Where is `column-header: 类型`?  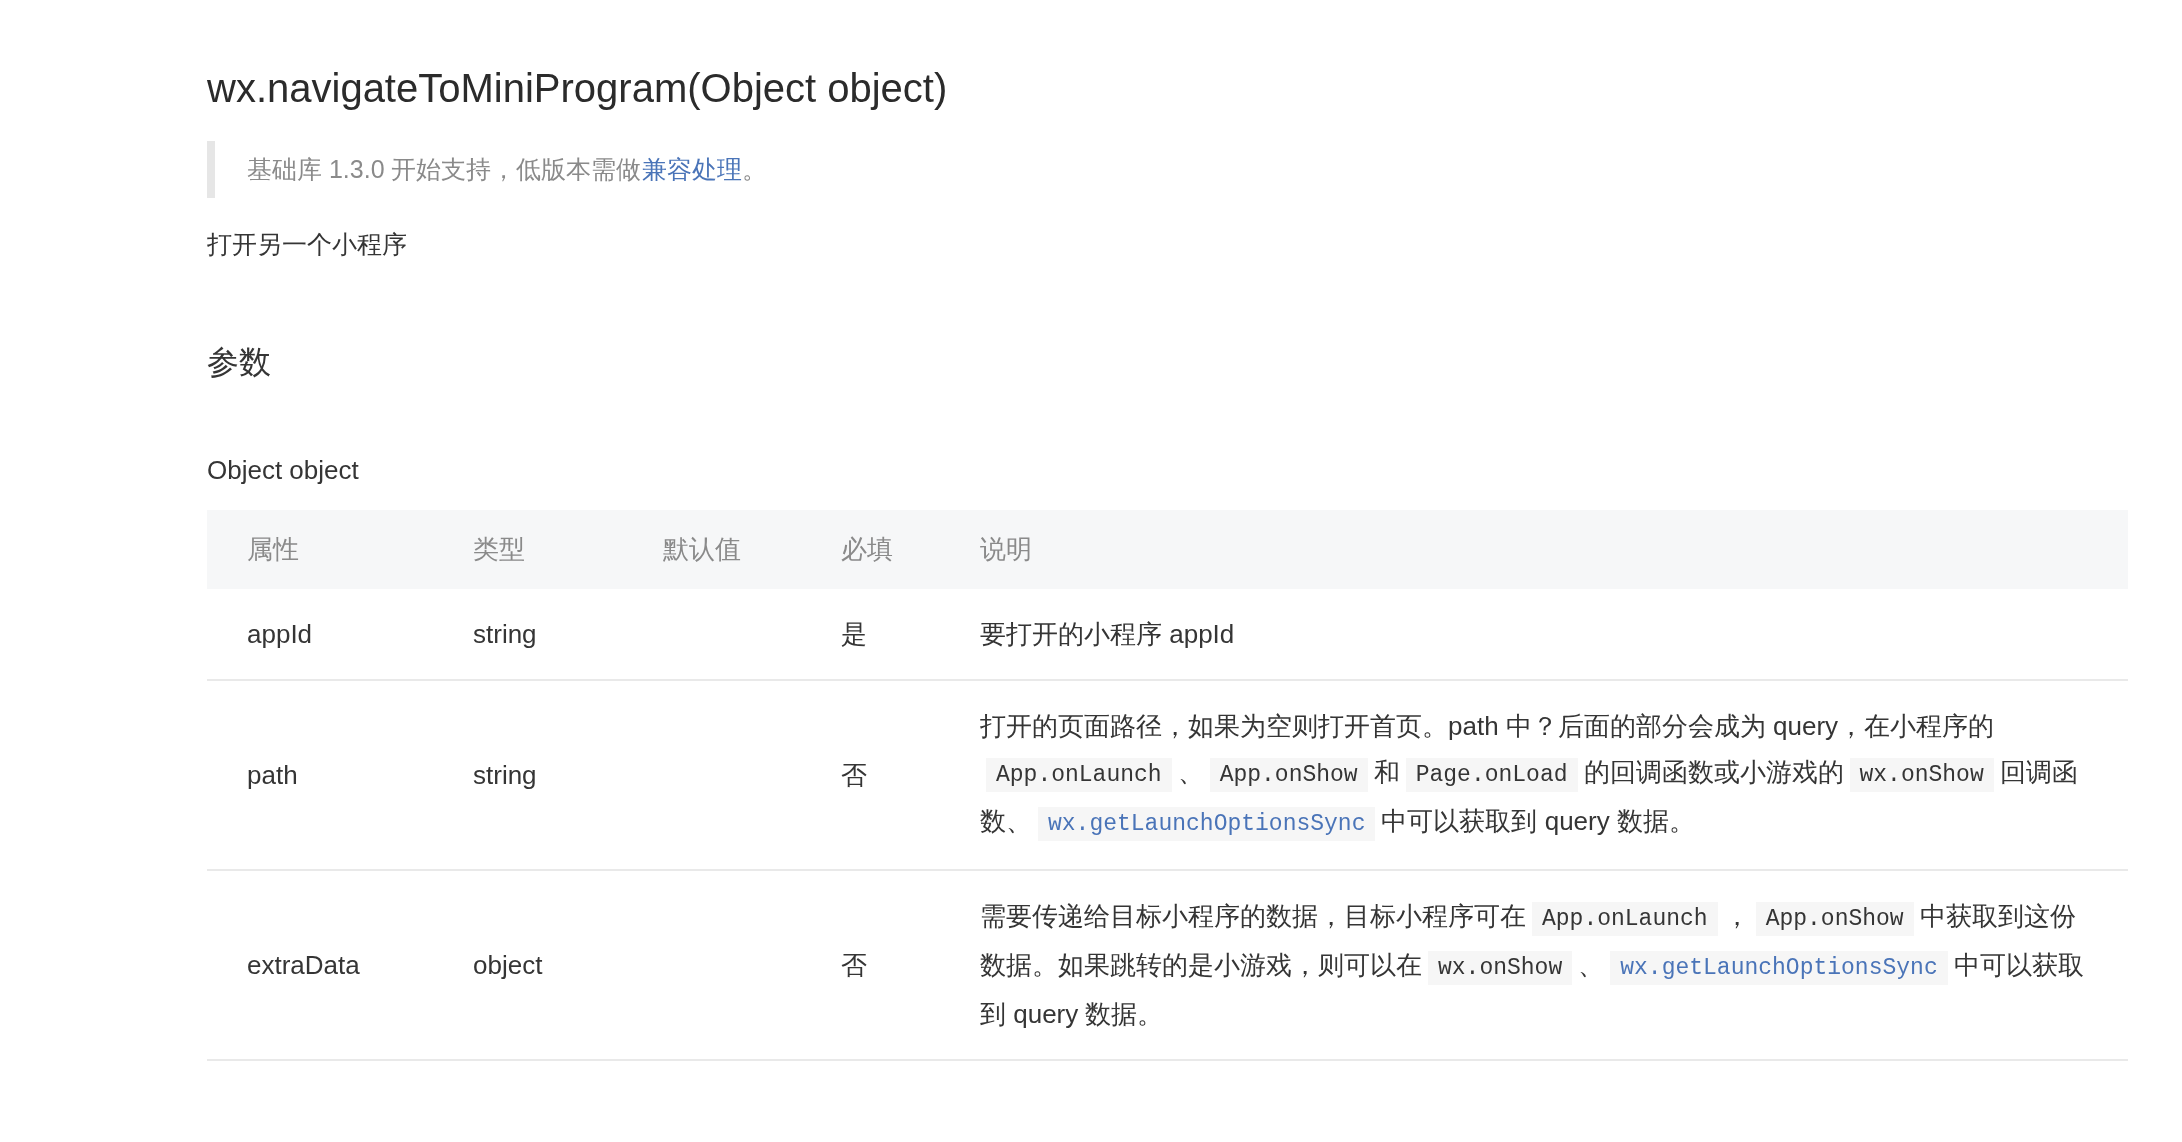
column-header: 类型 is located at coordinates (499, 549).